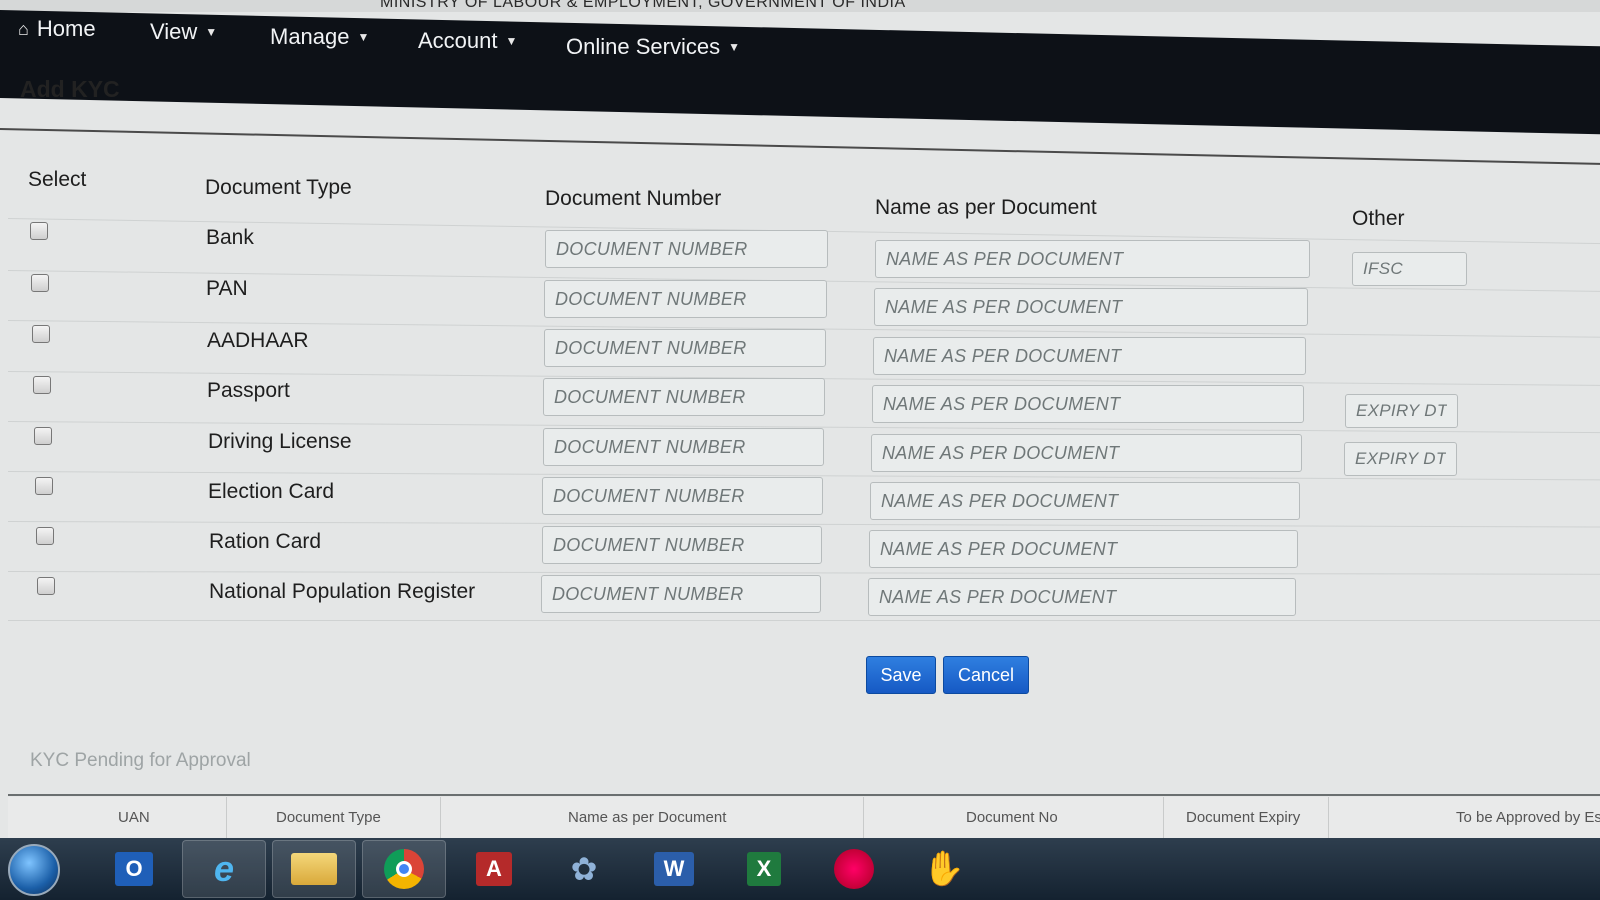 The image size is (1600, 900). I want to click on nav-manage-label: Manage, so click(310, 36).